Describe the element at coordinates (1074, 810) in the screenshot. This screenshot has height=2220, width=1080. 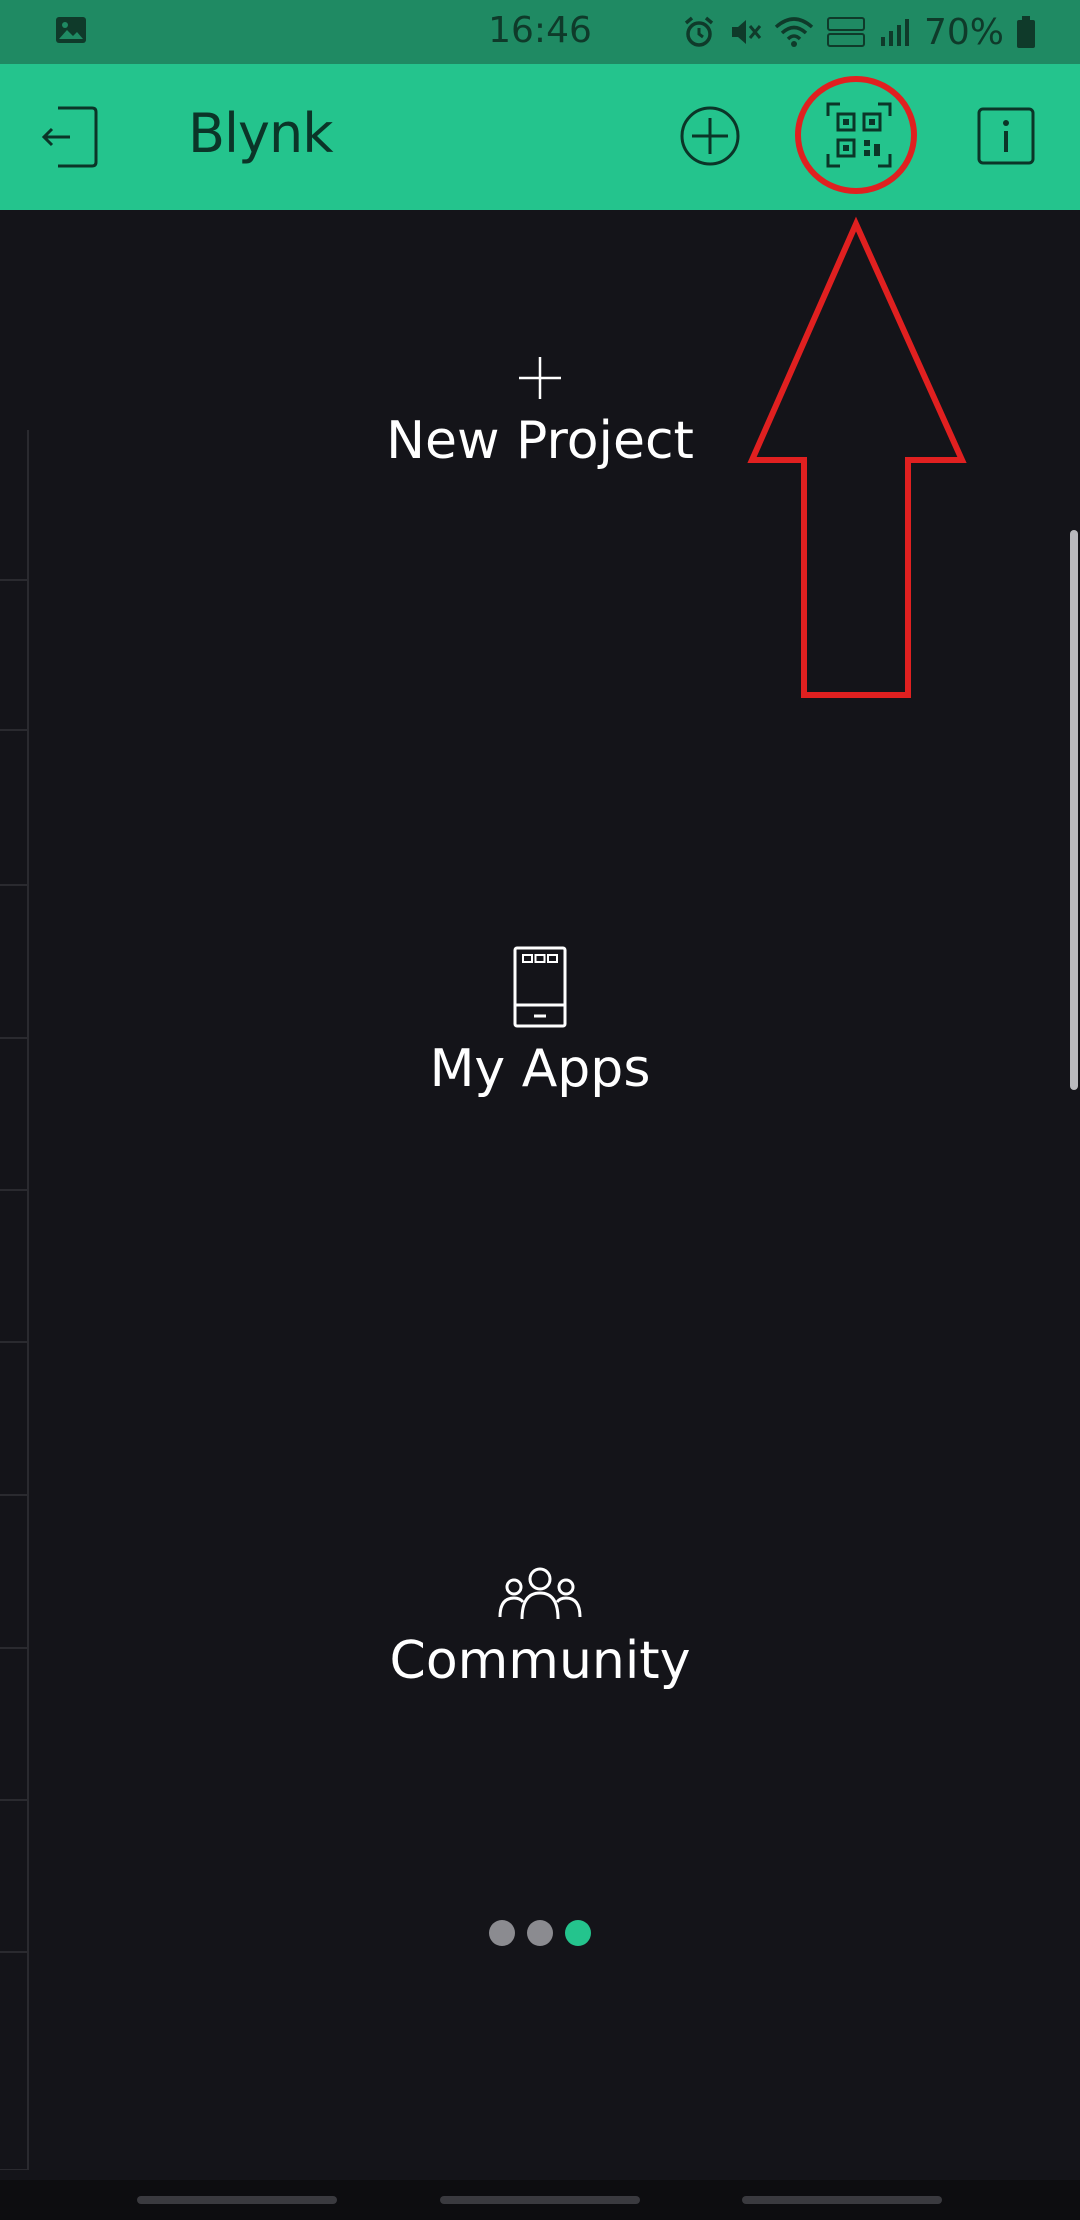
I see `scrollbar` at that location.